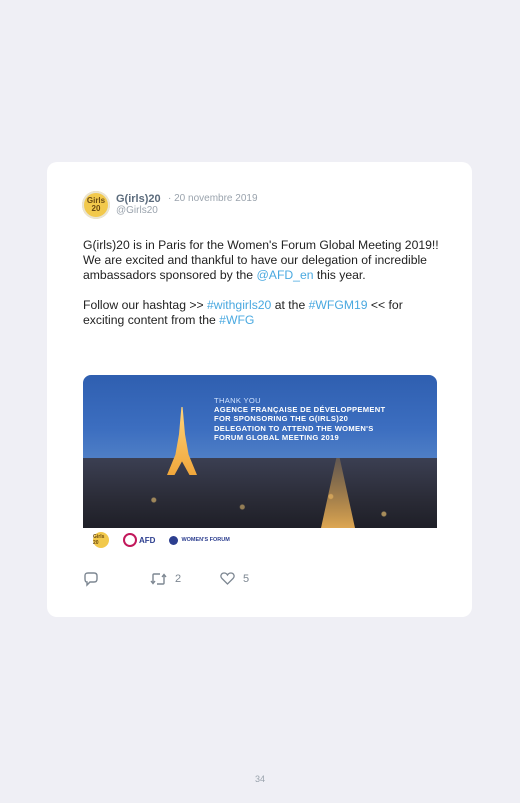 This screenshot has height=803, width=520. I want to click on girls20-logo: Girls 20, so click(101, 540).